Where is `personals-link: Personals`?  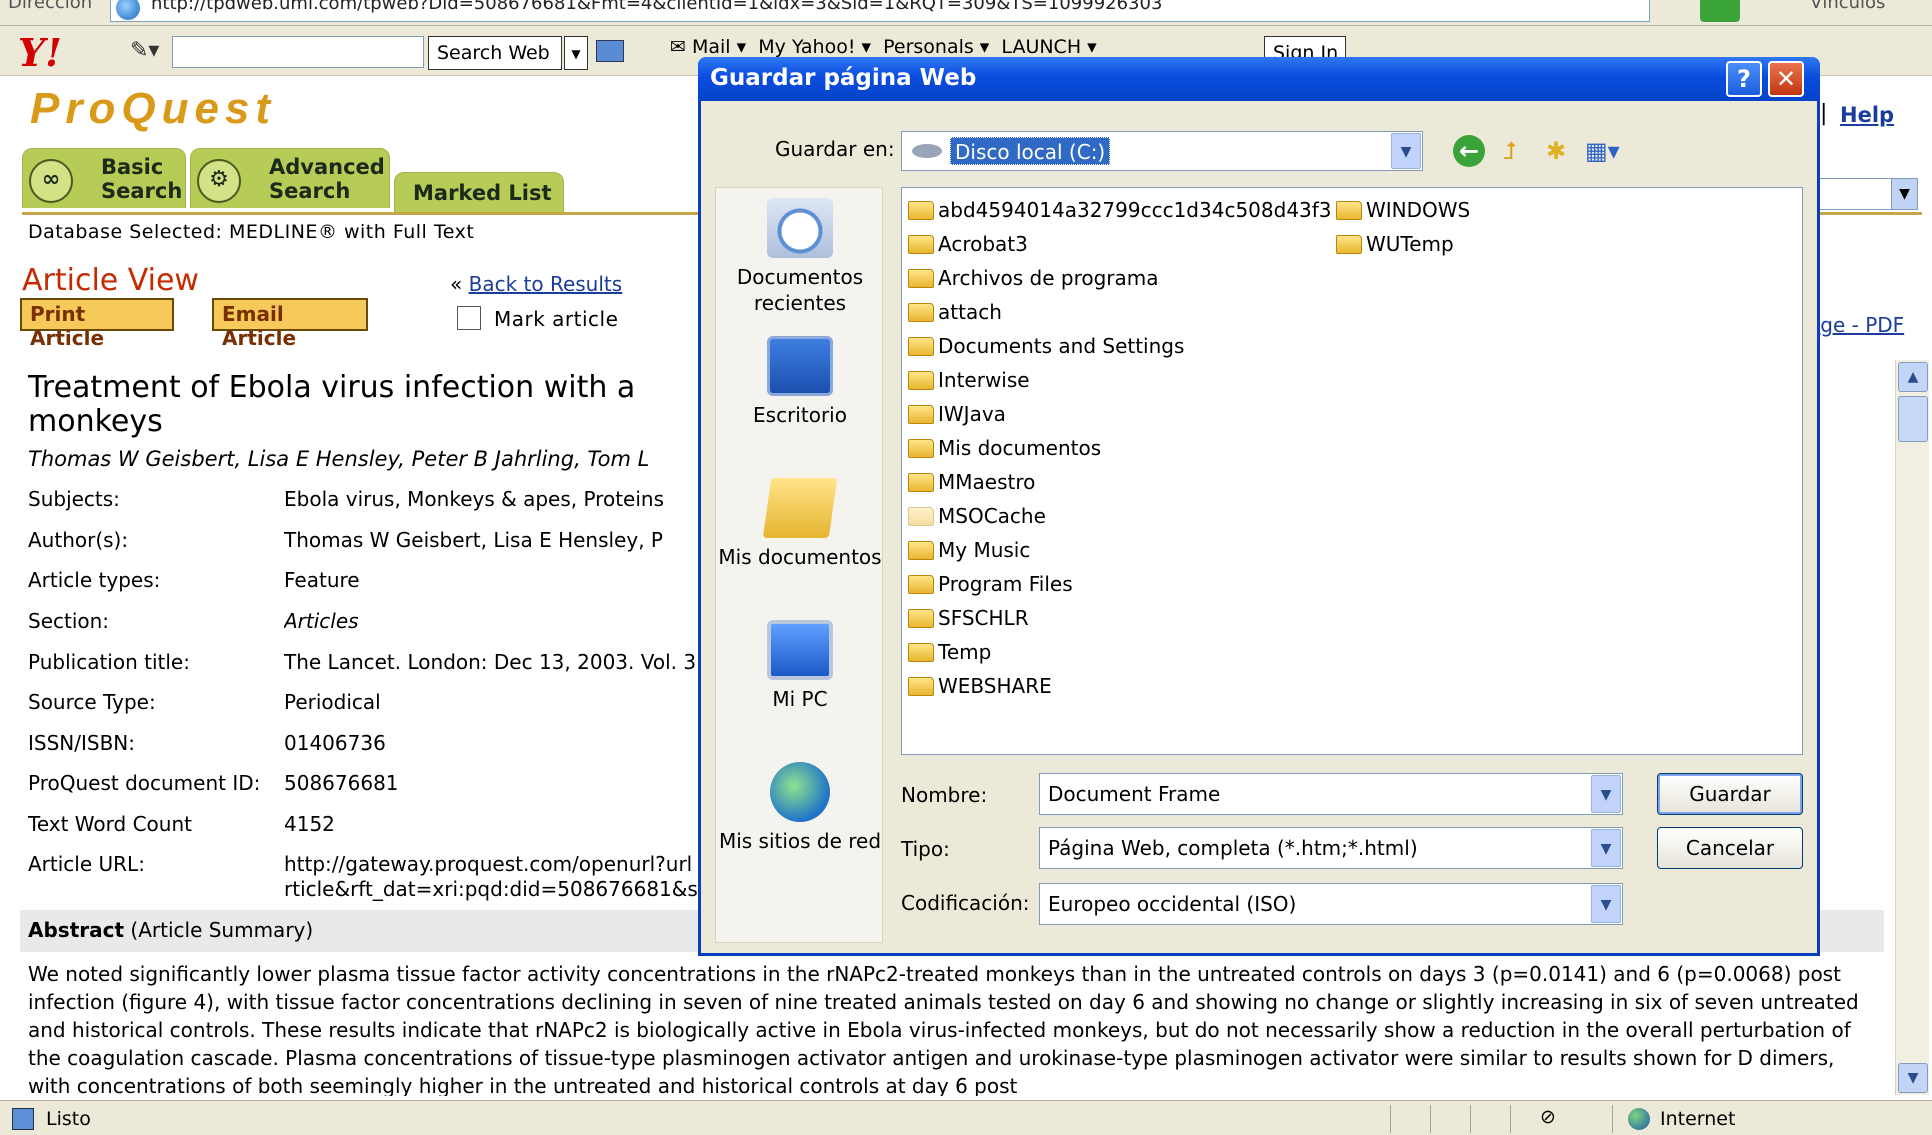 personals-link: Personals is located at coordinates (928, 47).